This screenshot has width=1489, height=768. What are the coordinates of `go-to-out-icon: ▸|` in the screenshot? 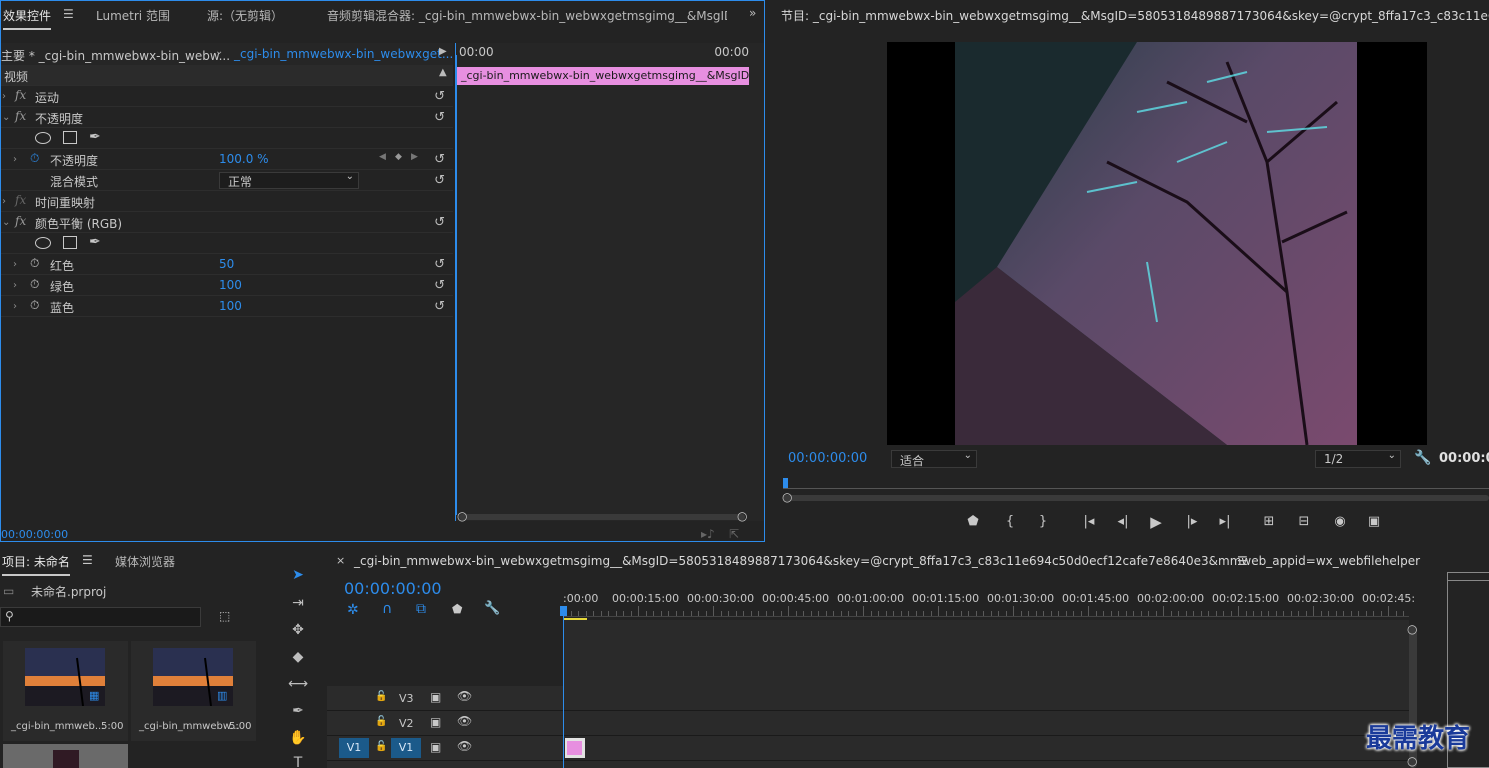 It's located at (1225, 521).